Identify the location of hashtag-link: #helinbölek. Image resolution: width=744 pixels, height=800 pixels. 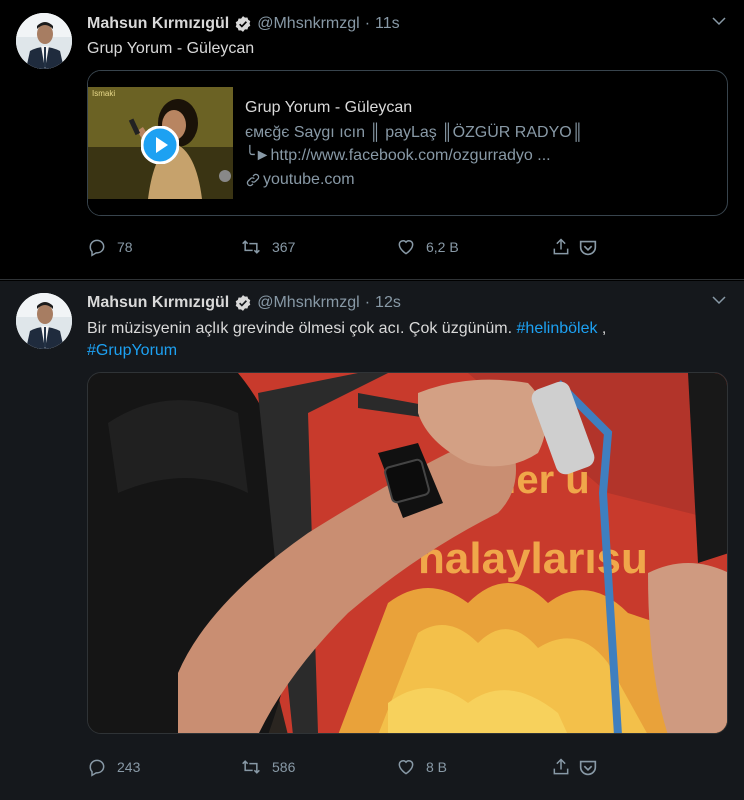
(557, 328).